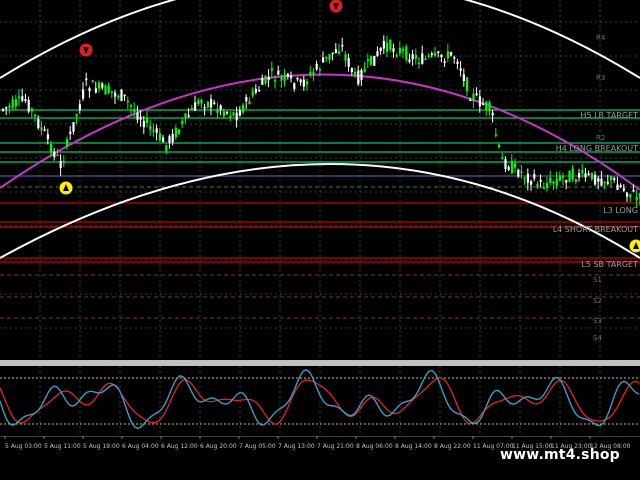 This screenshot has height=480, width=640. What do you see at coordinates (320, 401) in the screenshot?
I see `stochastic-oscillator` at bounding box center [320, 401].